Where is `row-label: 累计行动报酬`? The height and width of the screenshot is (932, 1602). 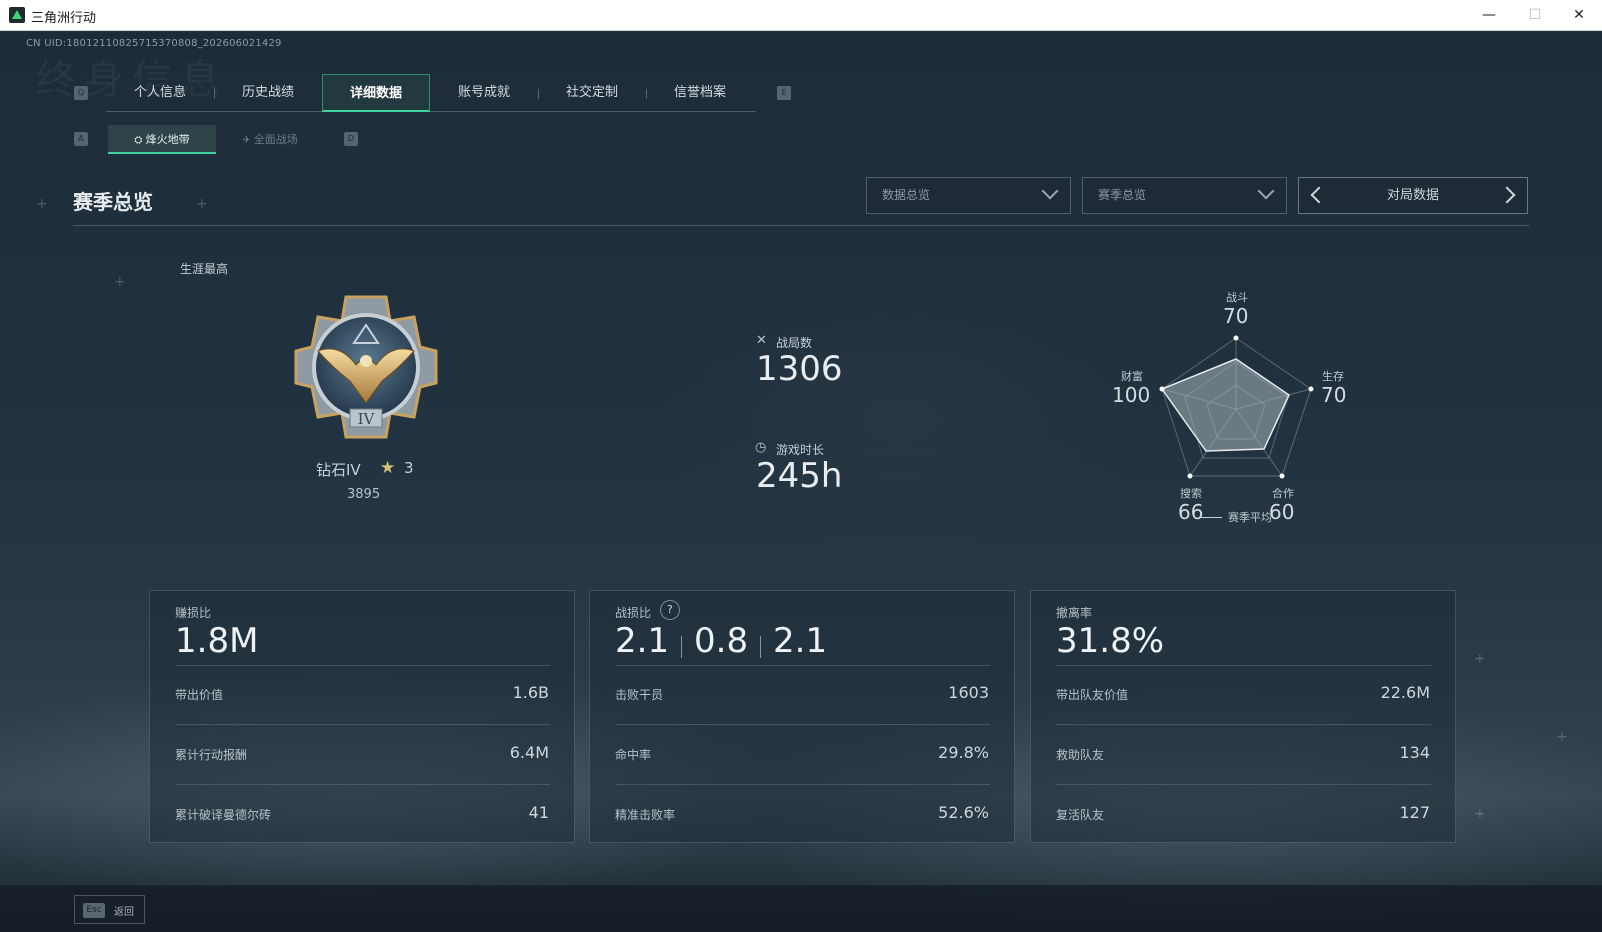 row-label: 累计行动报酬 is located at coordinates (211, 755).